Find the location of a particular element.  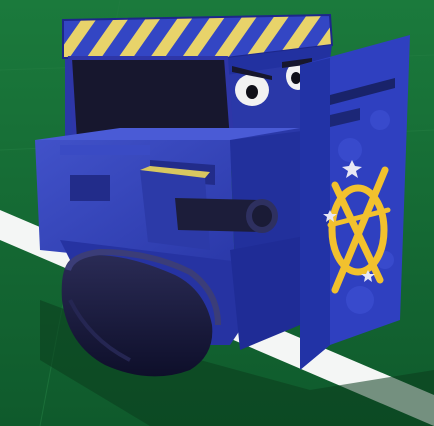

robot-face-panel is located at coordinates (151, 99).